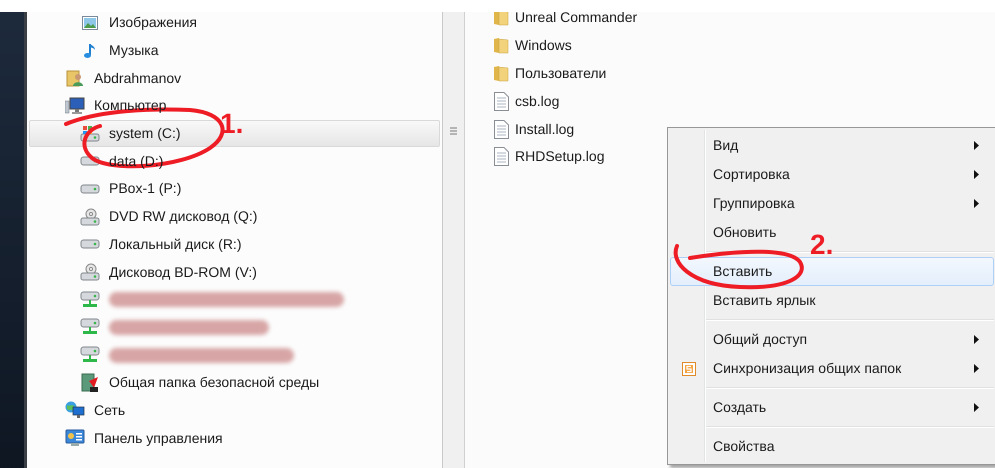 This screenshot has width=995, height=468. What do you see at coordinates (822, 245) in the screenshot?
I see `annotation-number: 2.` at bounding box center [822, 245].